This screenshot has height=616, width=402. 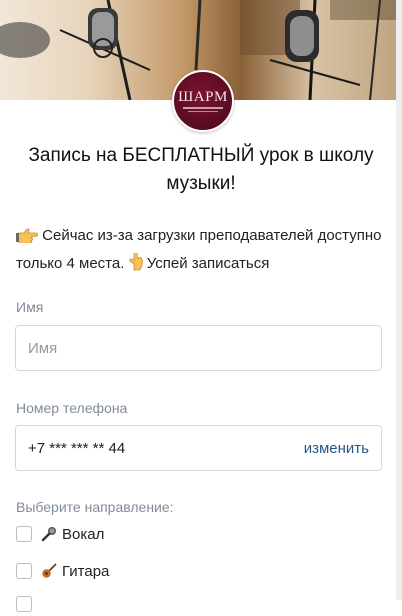 I want to click on change-phone-link: изменить, so click(x=336, y=448).